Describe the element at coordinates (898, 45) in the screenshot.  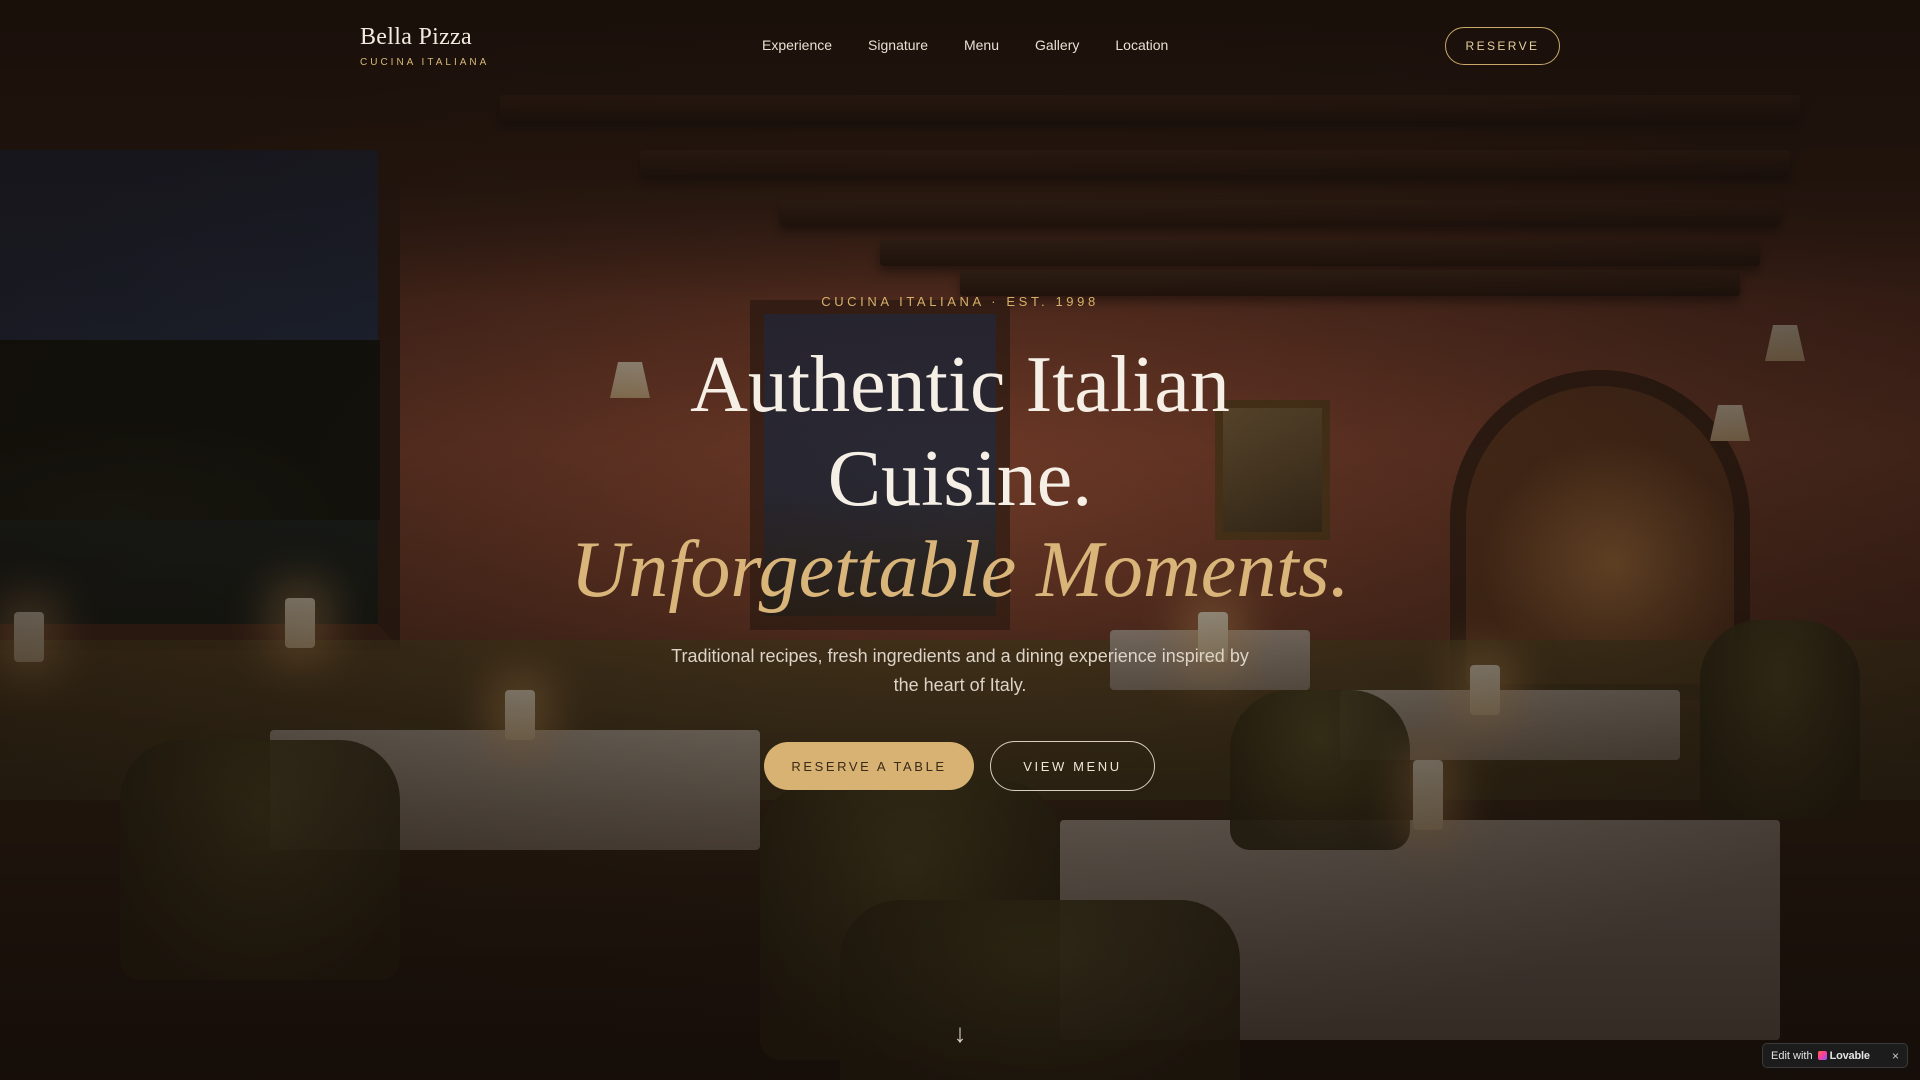
I see `nav-signature: Signature` at that location.